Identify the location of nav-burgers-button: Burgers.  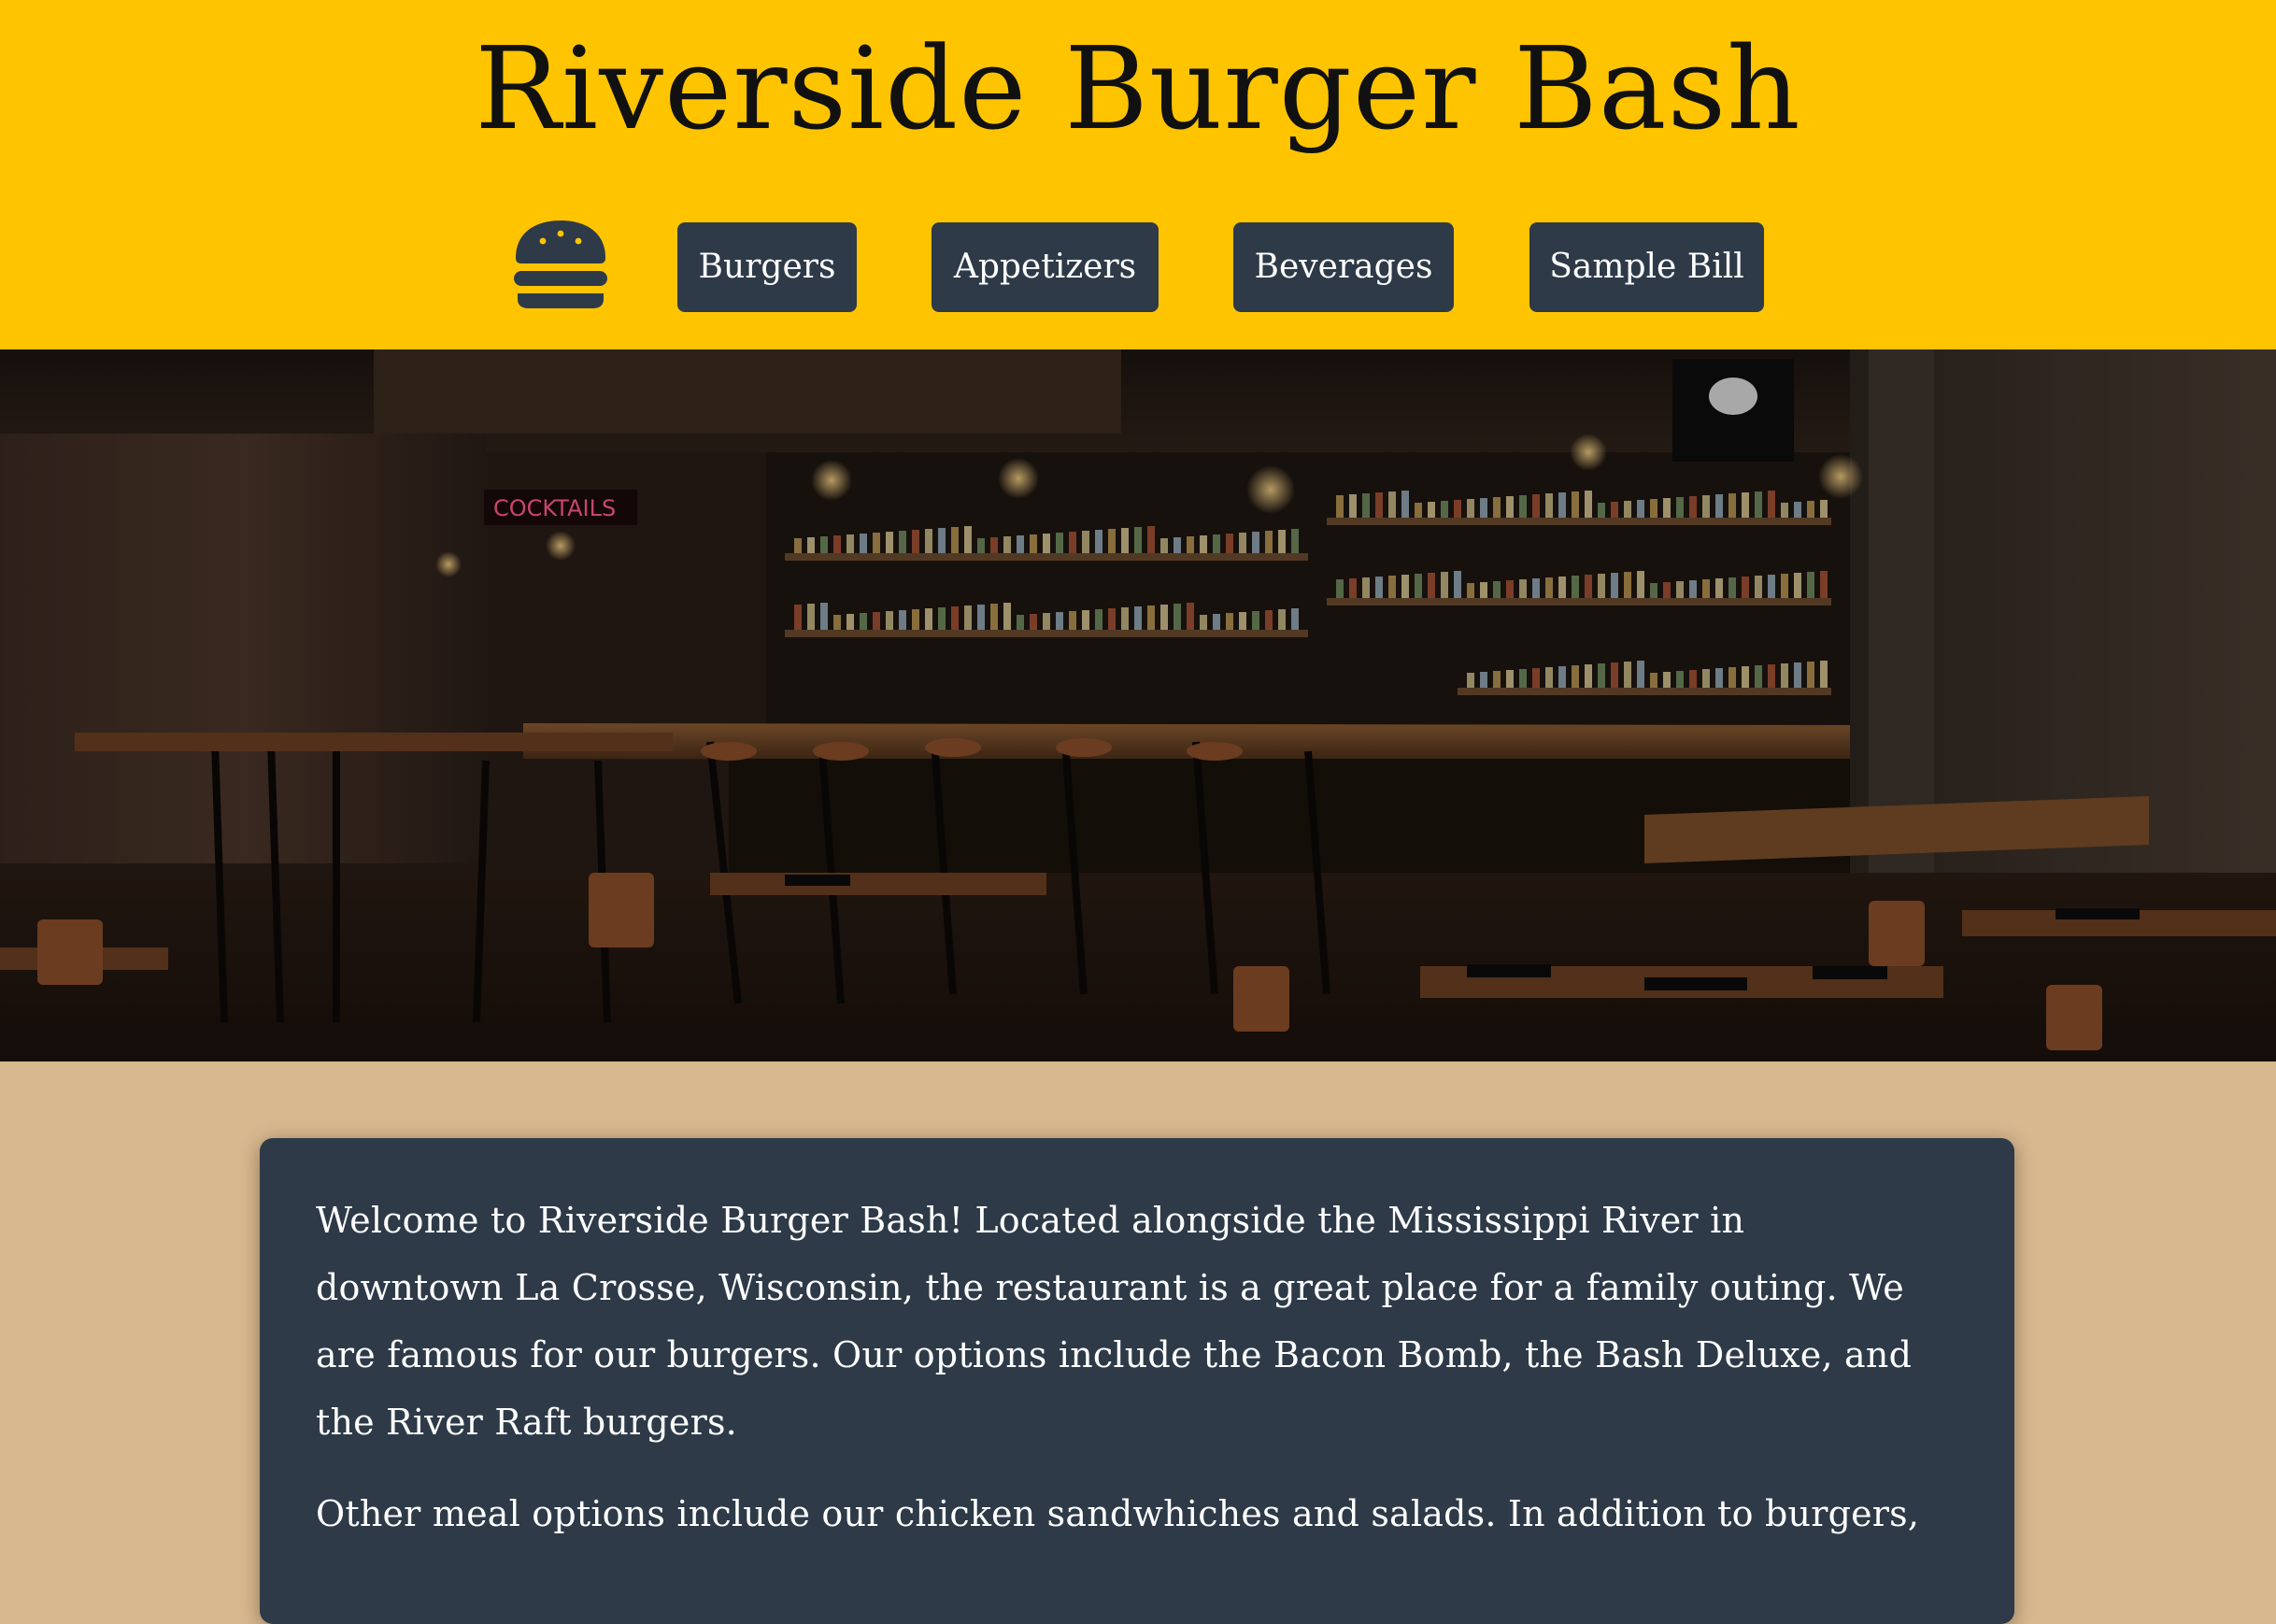
(767, 267).